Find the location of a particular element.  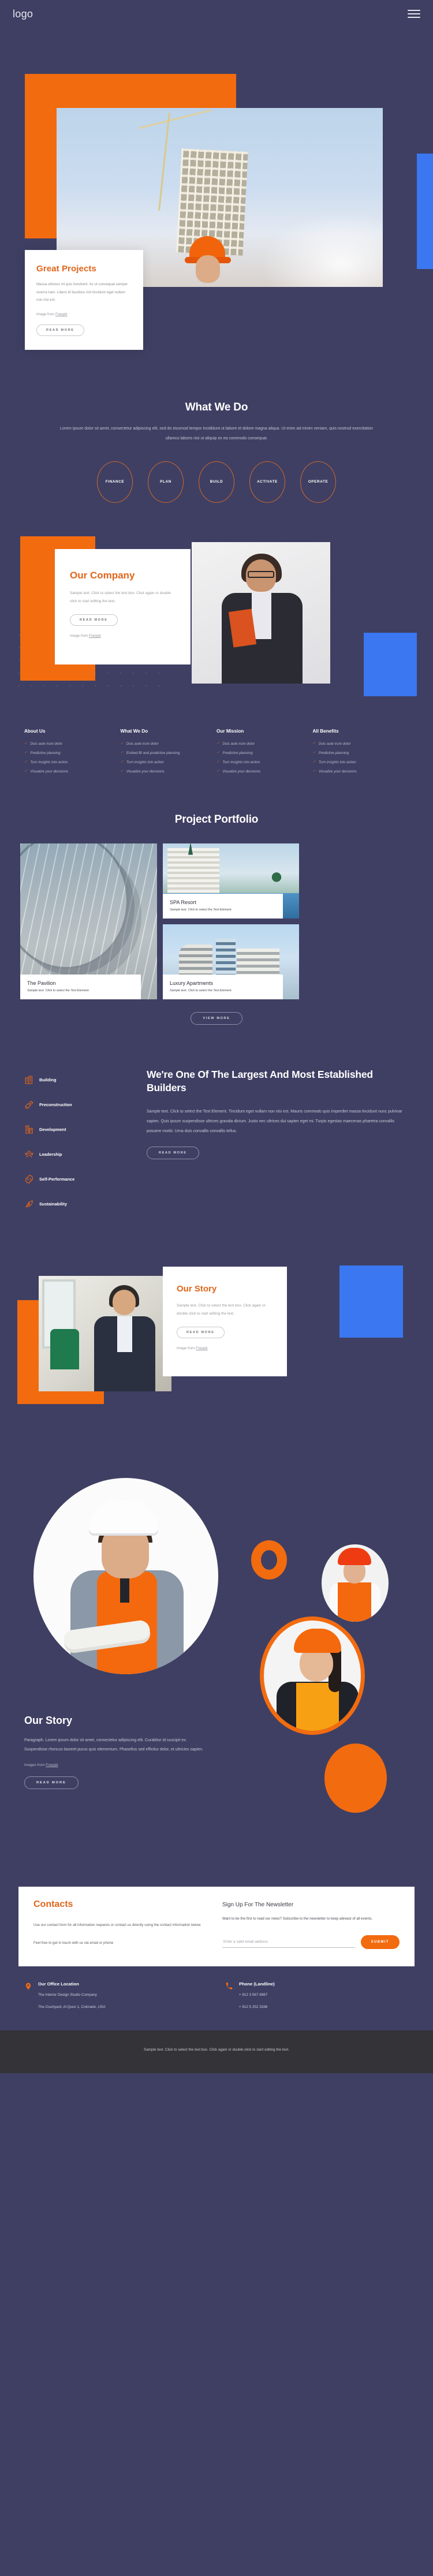

link-column-title: All Benefits is located at coordinates (326, 731).